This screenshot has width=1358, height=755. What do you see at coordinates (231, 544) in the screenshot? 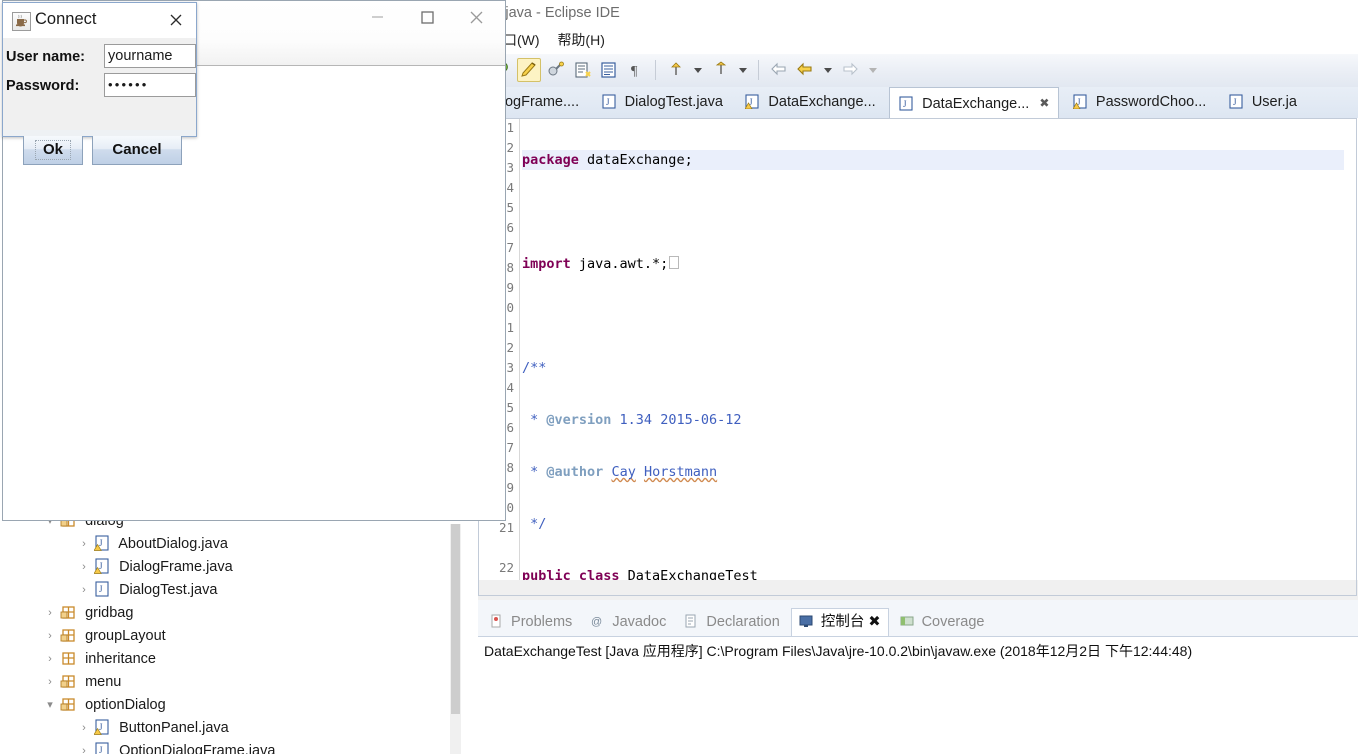
I see `tree-item-aboutdialog: › J AboutDialog.java` at bounding box center [231, 544].